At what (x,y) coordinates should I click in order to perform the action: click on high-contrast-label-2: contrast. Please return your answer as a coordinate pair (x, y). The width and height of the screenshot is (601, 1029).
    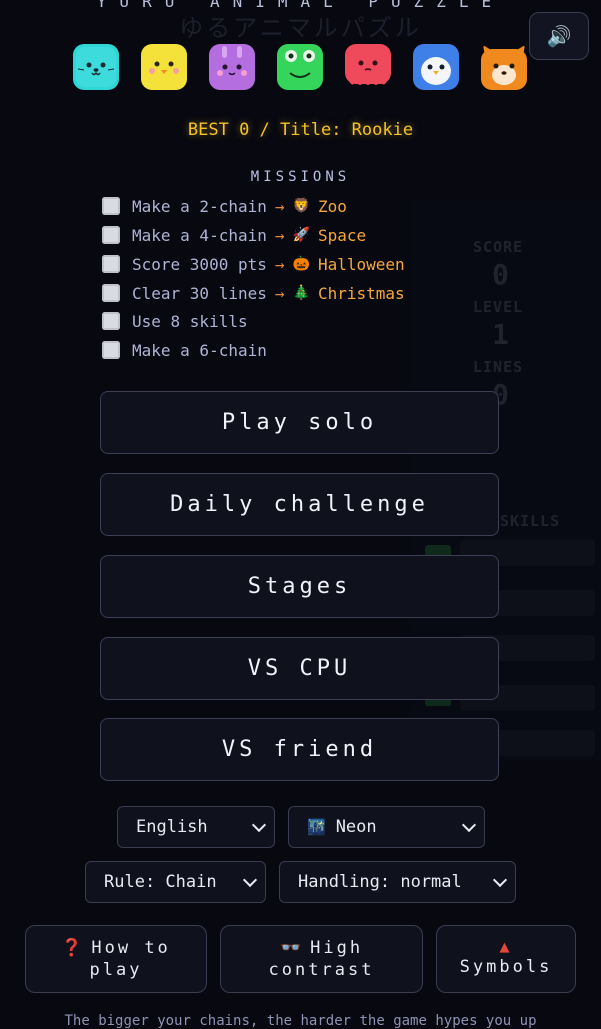
    Looking at the image, I should click on (321, 970).